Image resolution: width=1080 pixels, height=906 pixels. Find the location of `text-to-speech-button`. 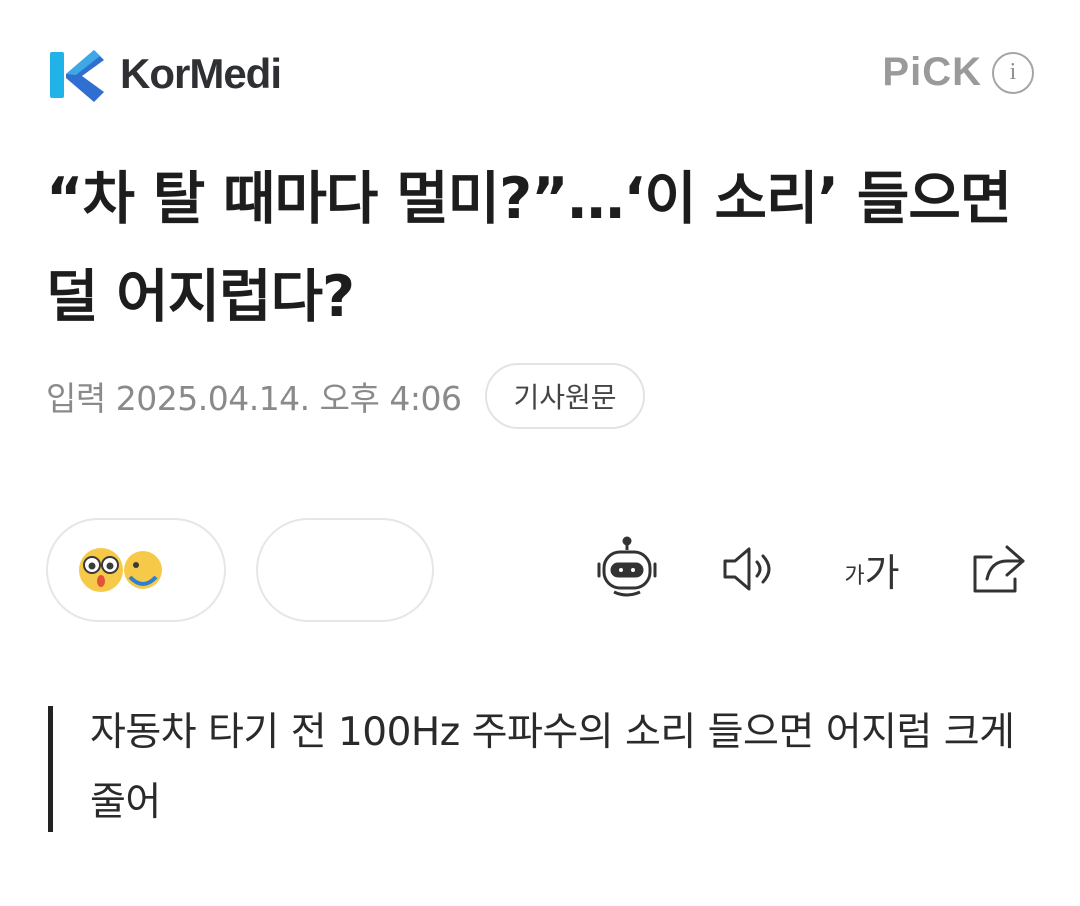

text-to-speech-button is located at coordinates (749, 569).